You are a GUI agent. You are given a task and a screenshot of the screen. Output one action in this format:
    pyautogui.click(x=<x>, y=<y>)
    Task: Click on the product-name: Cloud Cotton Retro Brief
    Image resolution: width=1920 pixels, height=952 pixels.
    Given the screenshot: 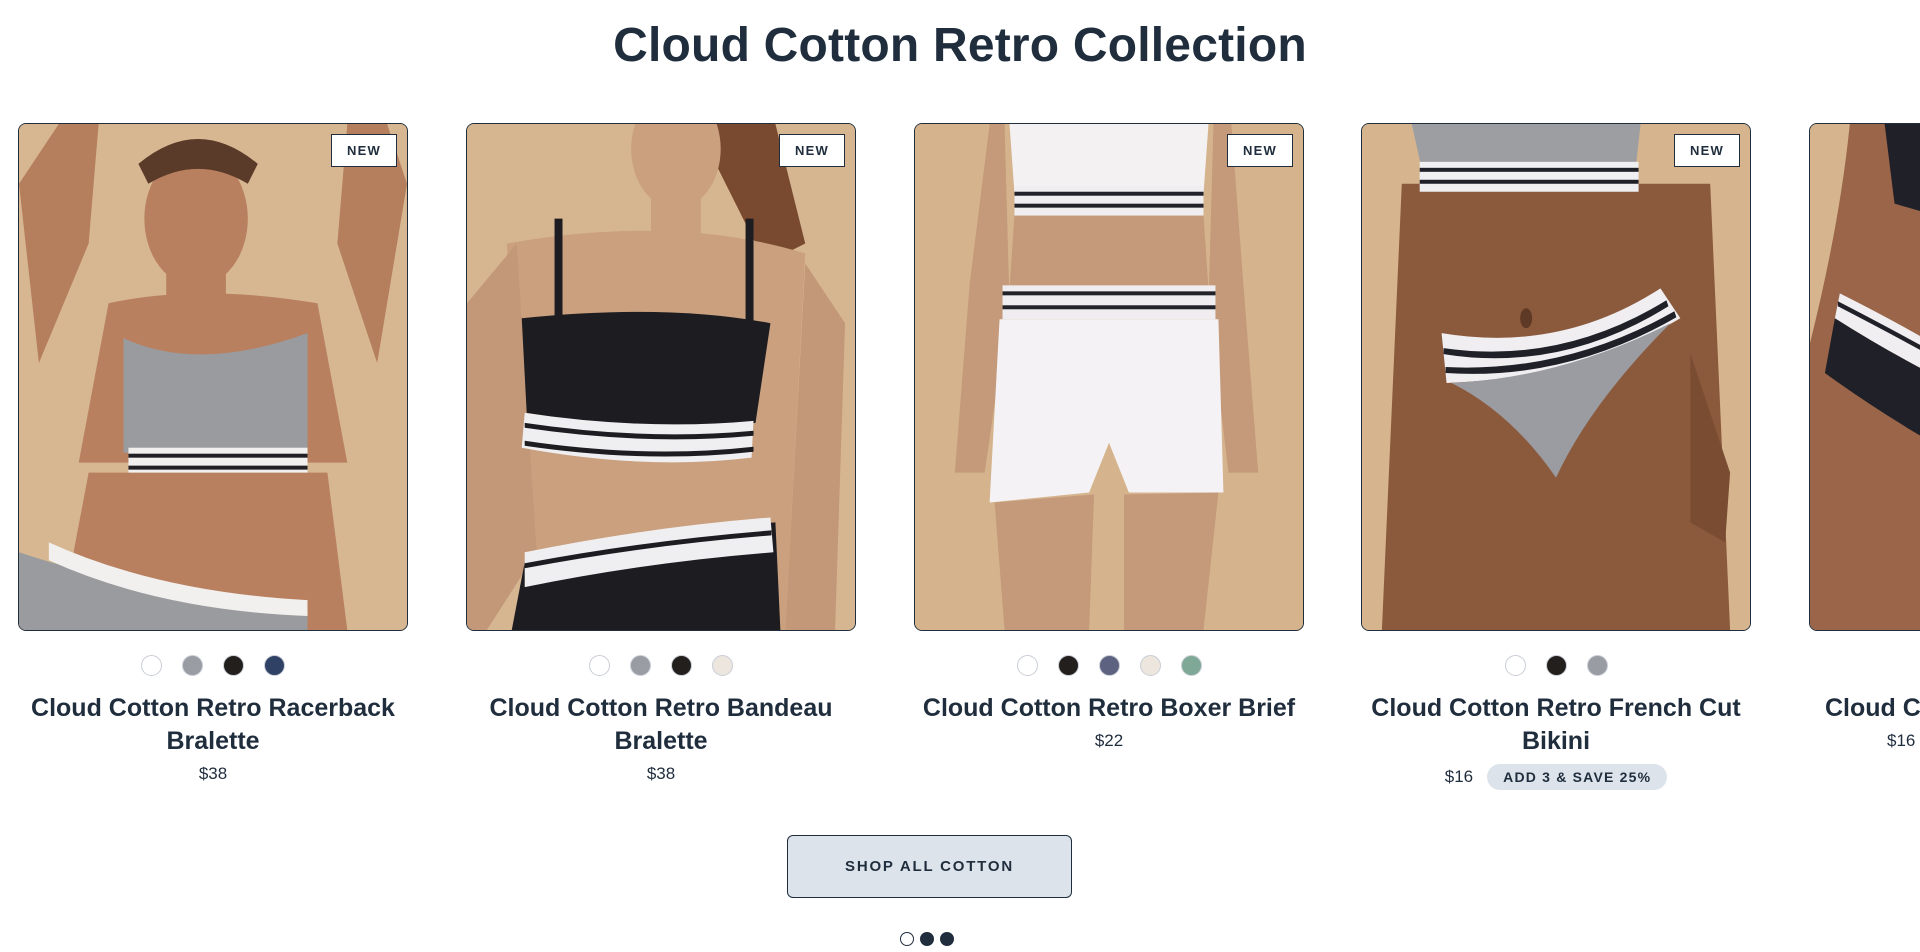 What is the action you would take?
    pyautogui.click(x=1864, y=708)
    